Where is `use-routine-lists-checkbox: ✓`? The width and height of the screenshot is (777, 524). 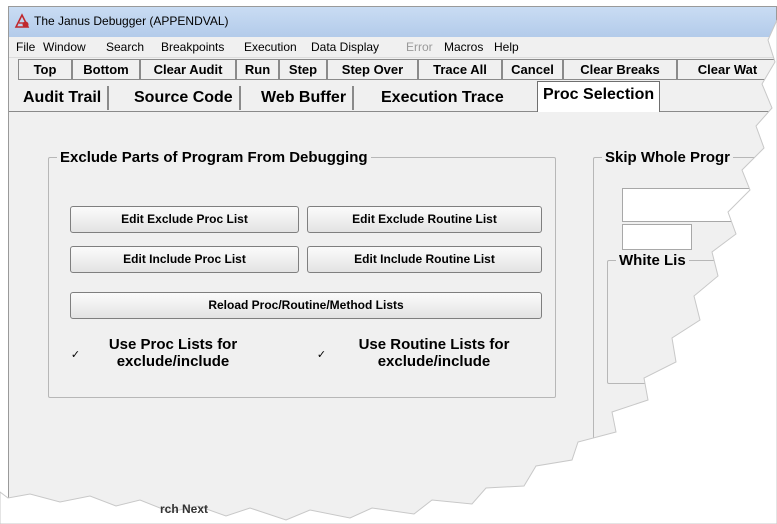 use-routine-lists-checkbox: ✓ is located at coordinates (321, 355).